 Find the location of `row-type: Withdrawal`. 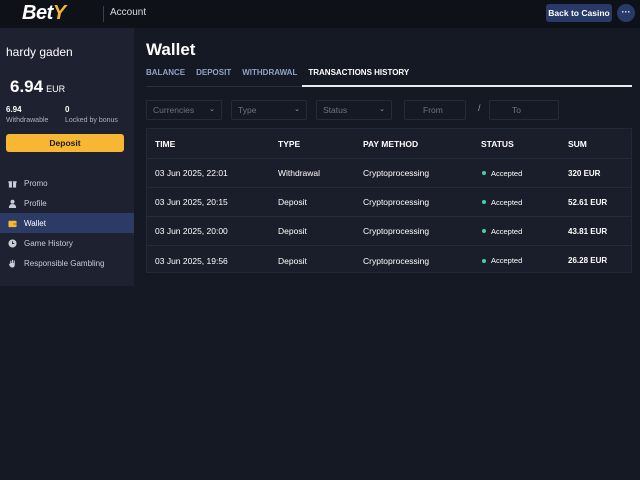

row-type: Withdrawal is located at coordinates (299, 173).